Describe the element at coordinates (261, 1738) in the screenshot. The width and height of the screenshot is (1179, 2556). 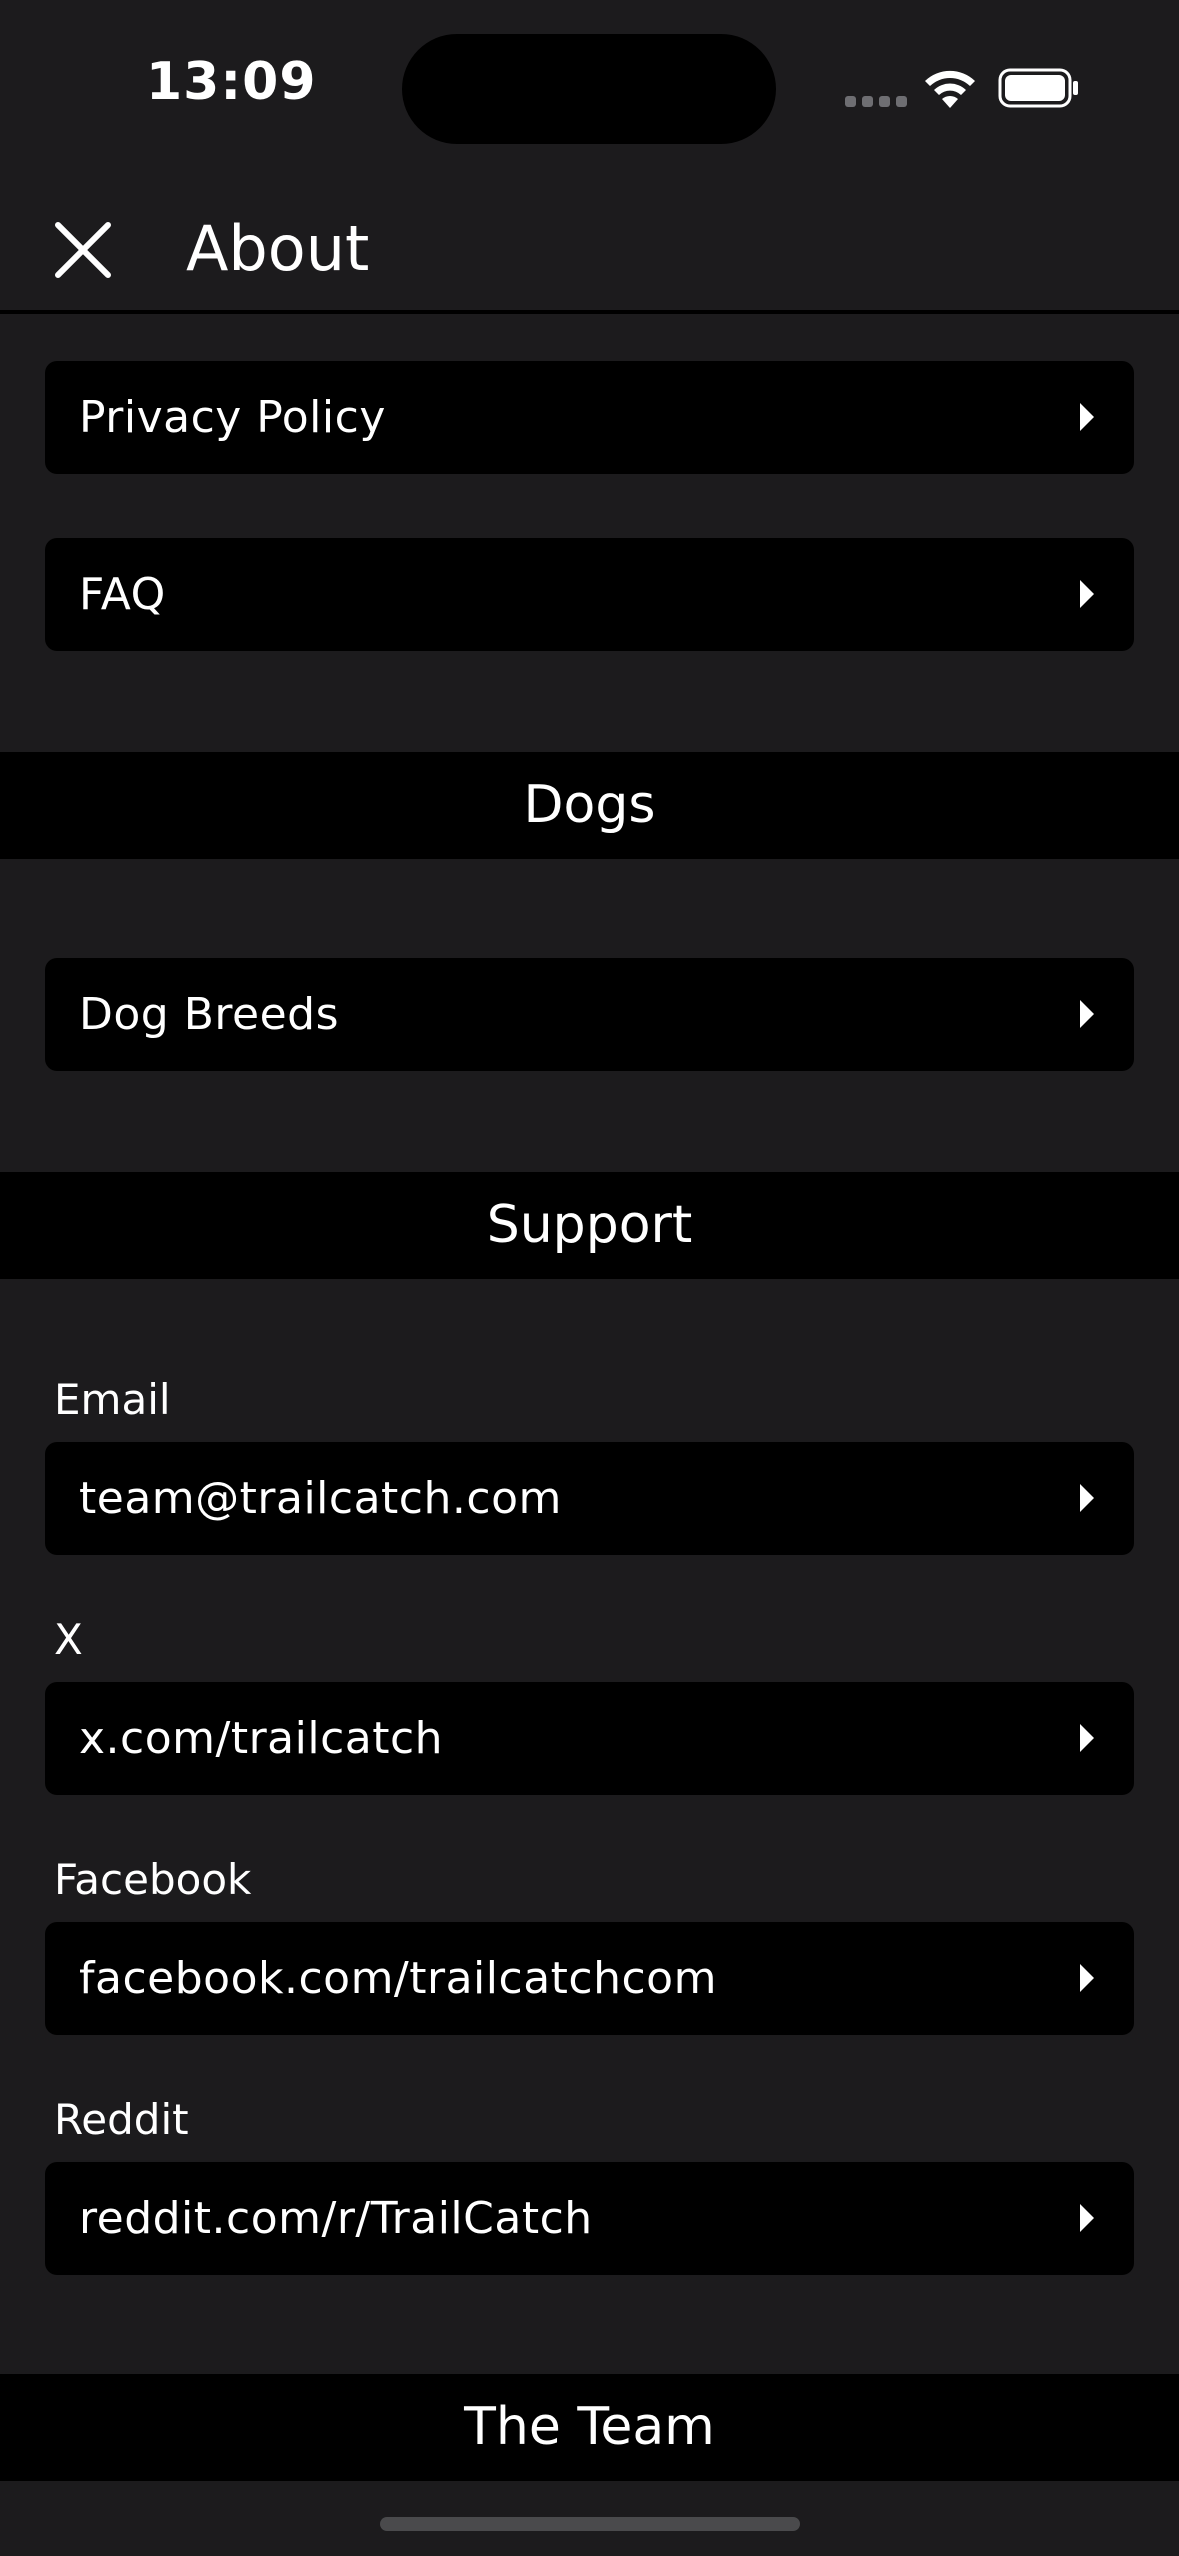
I see `x-value: x.com/trailcatch` at that location.